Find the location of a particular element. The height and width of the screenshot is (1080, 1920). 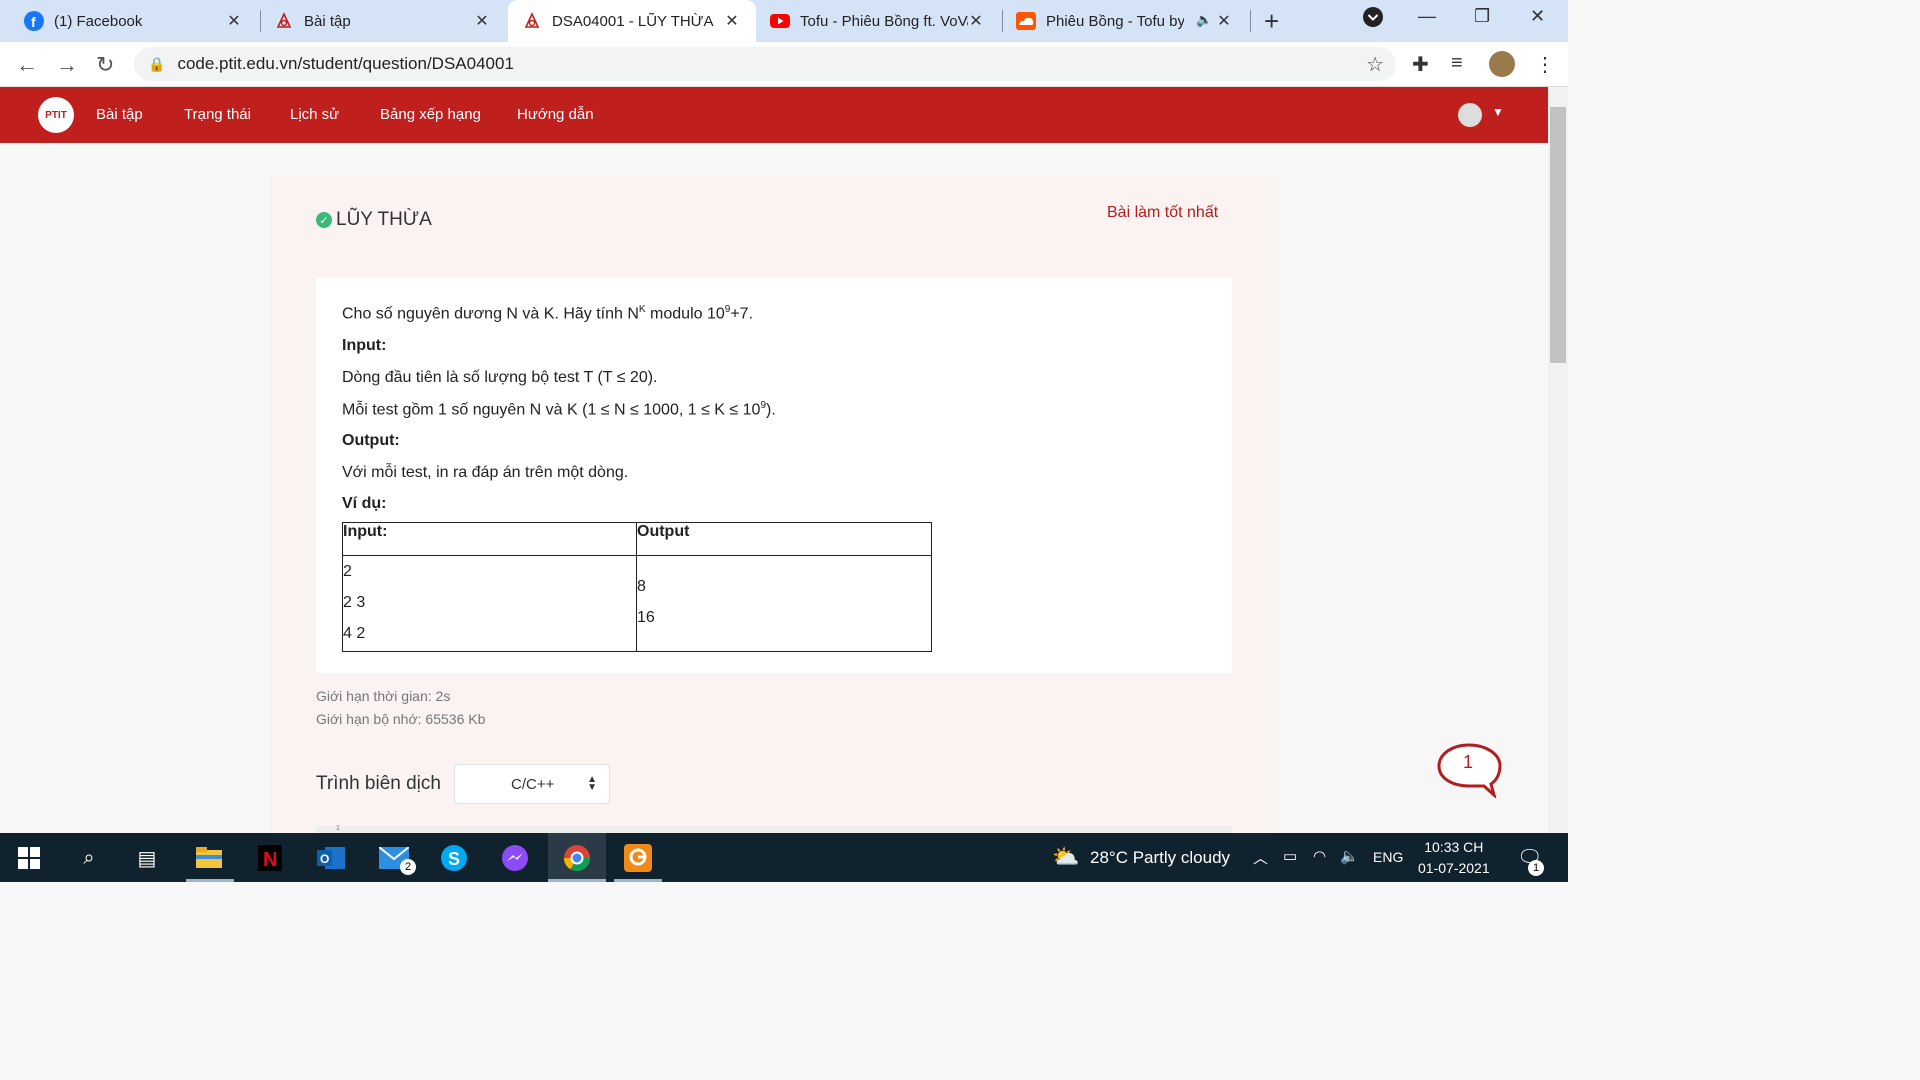

tab-youtube: Tofu - Phiêu Bồng ft. VoVa ✕ is located at coordinates (878, 21).